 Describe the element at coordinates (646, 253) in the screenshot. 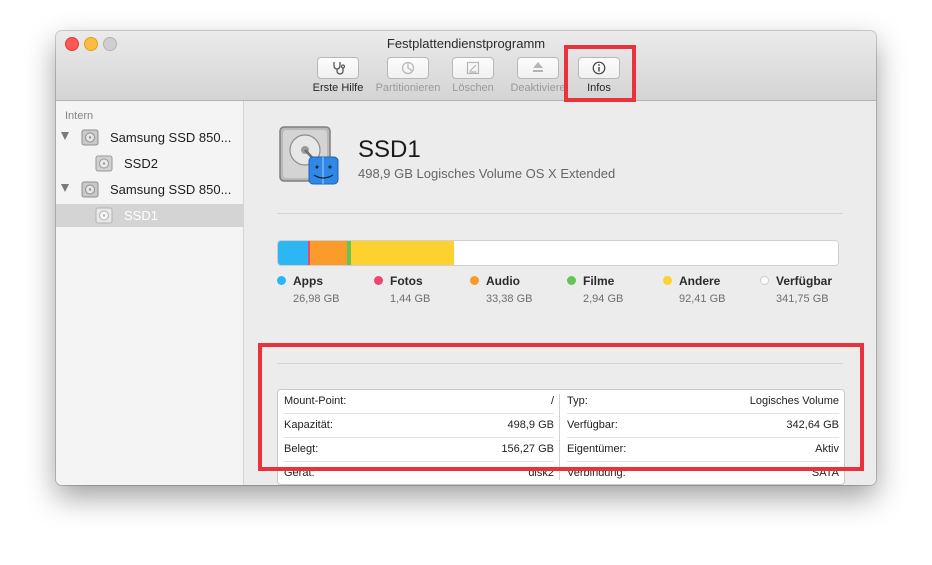

I see `usage-segment-verfügbar` at that location.